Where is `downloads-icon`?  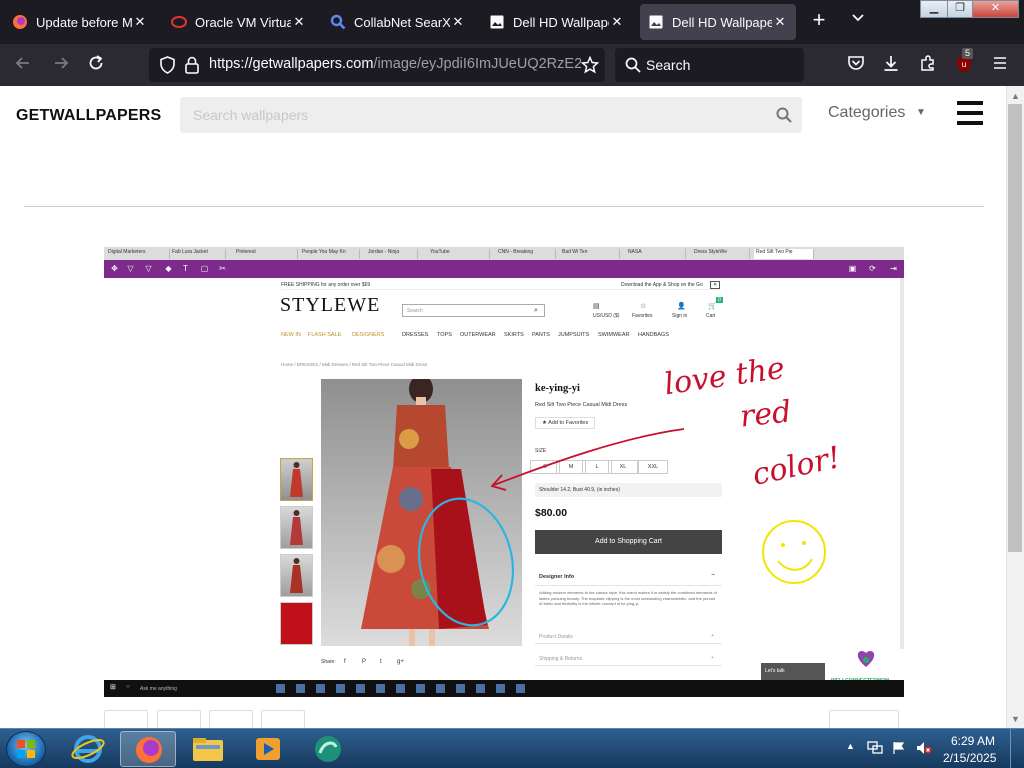
downloads-icon is located at coordinates (891, 65).